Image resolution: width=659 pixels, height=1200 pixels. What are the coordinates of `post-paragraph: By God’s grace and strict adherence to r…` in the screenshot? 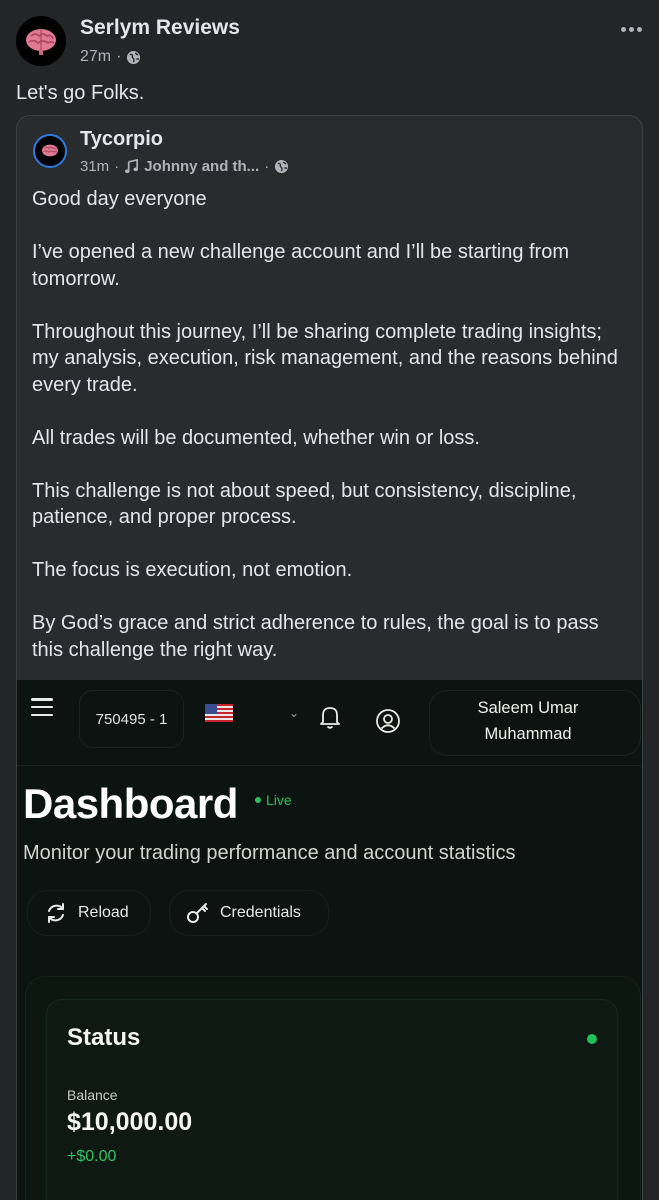 It's located at (315, 636).